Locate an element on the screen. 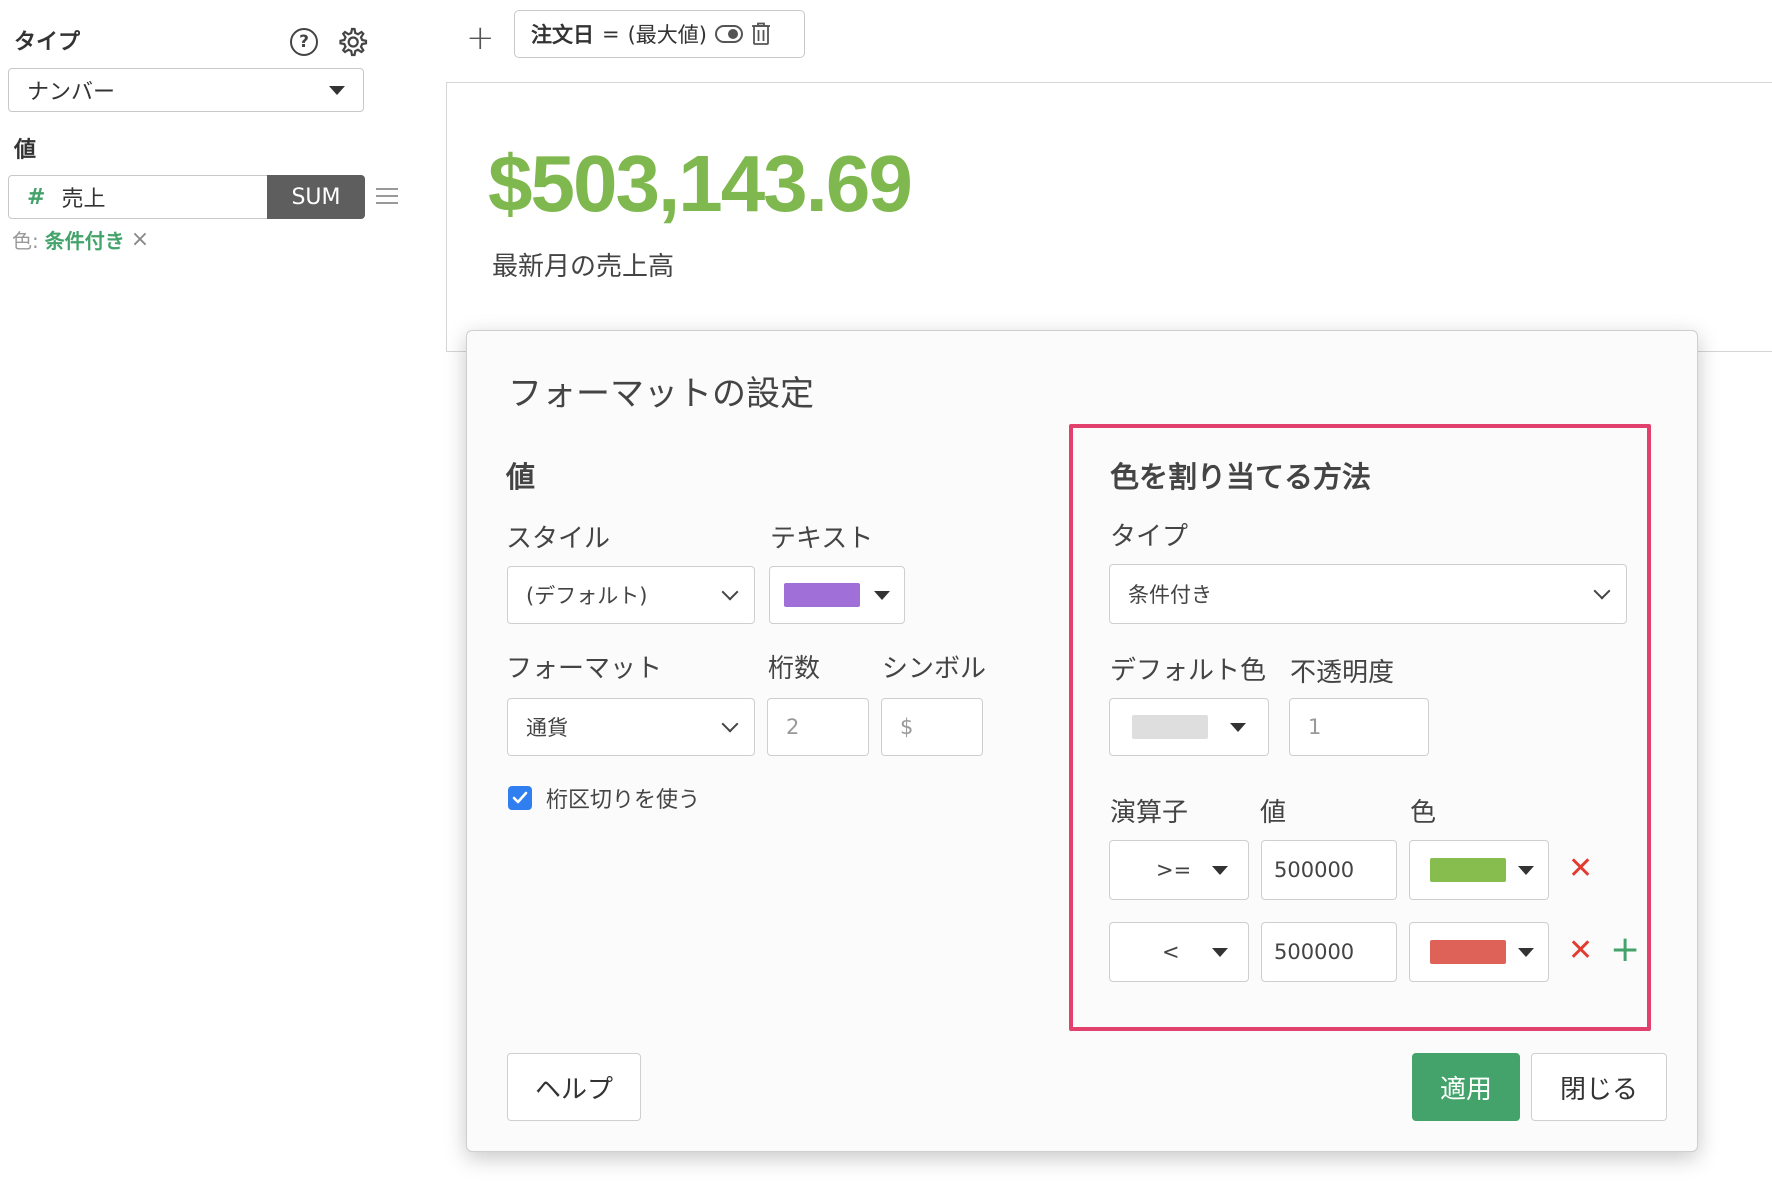 This screenshot has width=1772, height=1192. trash-icon is located at coordinates (761, 34).